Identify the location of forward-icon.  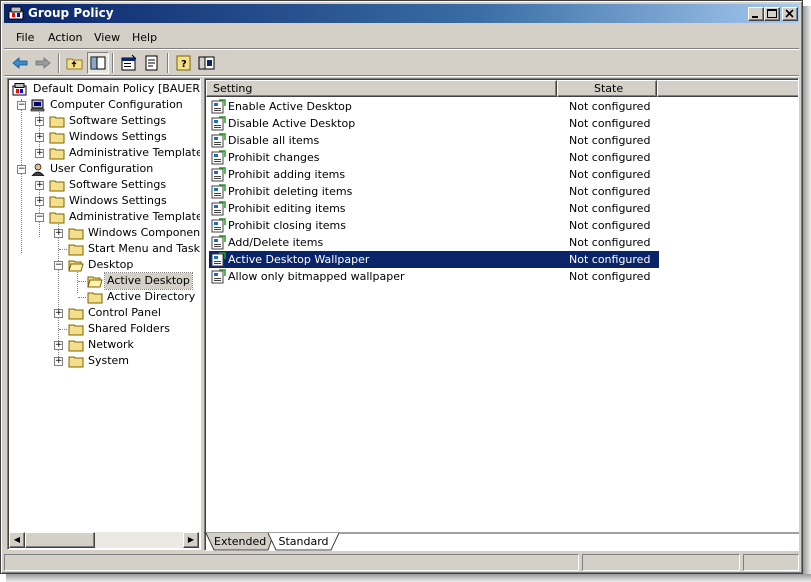
(43, 63).